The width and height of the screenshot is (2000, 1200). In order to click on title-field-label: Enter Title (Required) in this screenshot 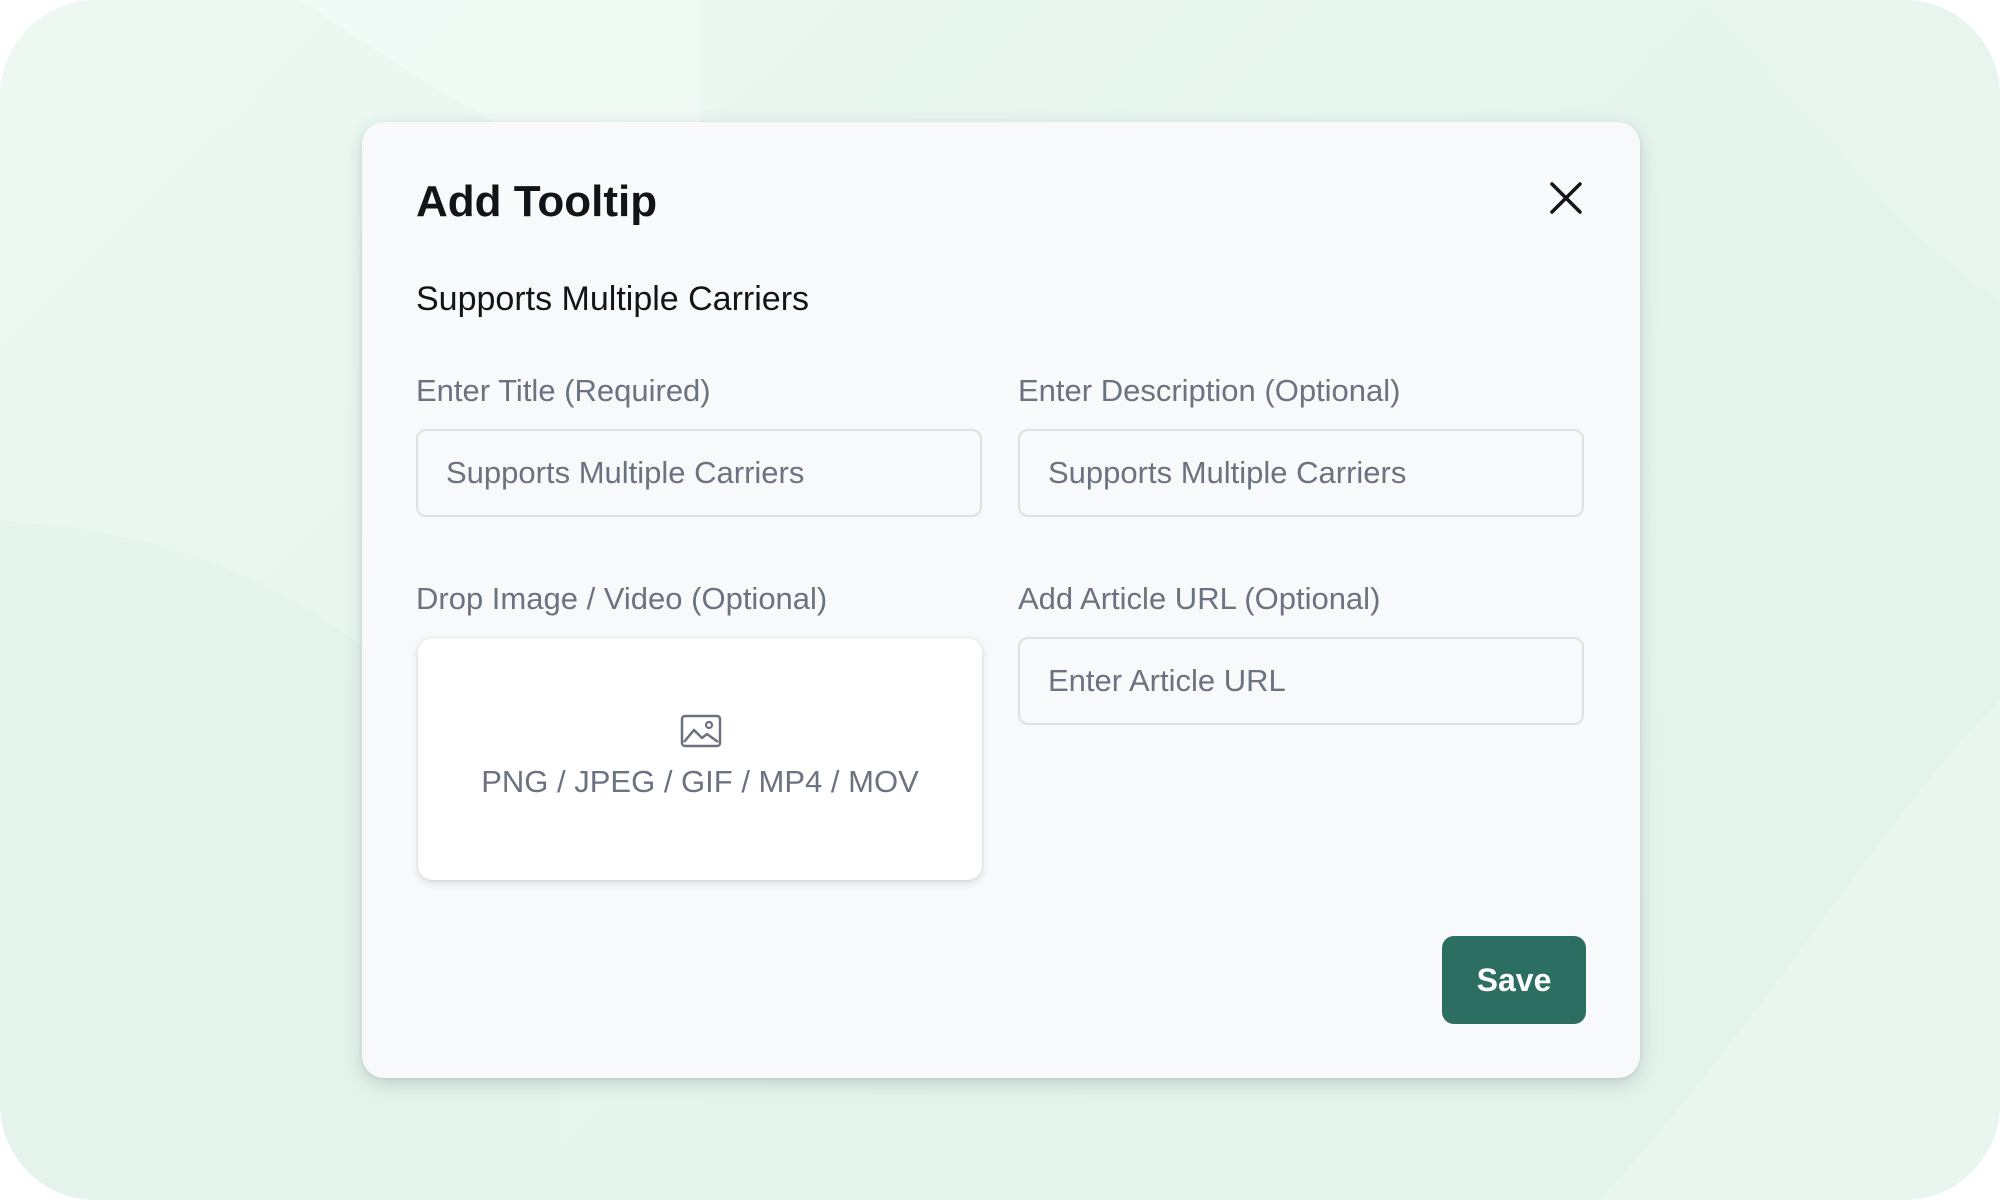, I will do `click(563, 390)`.